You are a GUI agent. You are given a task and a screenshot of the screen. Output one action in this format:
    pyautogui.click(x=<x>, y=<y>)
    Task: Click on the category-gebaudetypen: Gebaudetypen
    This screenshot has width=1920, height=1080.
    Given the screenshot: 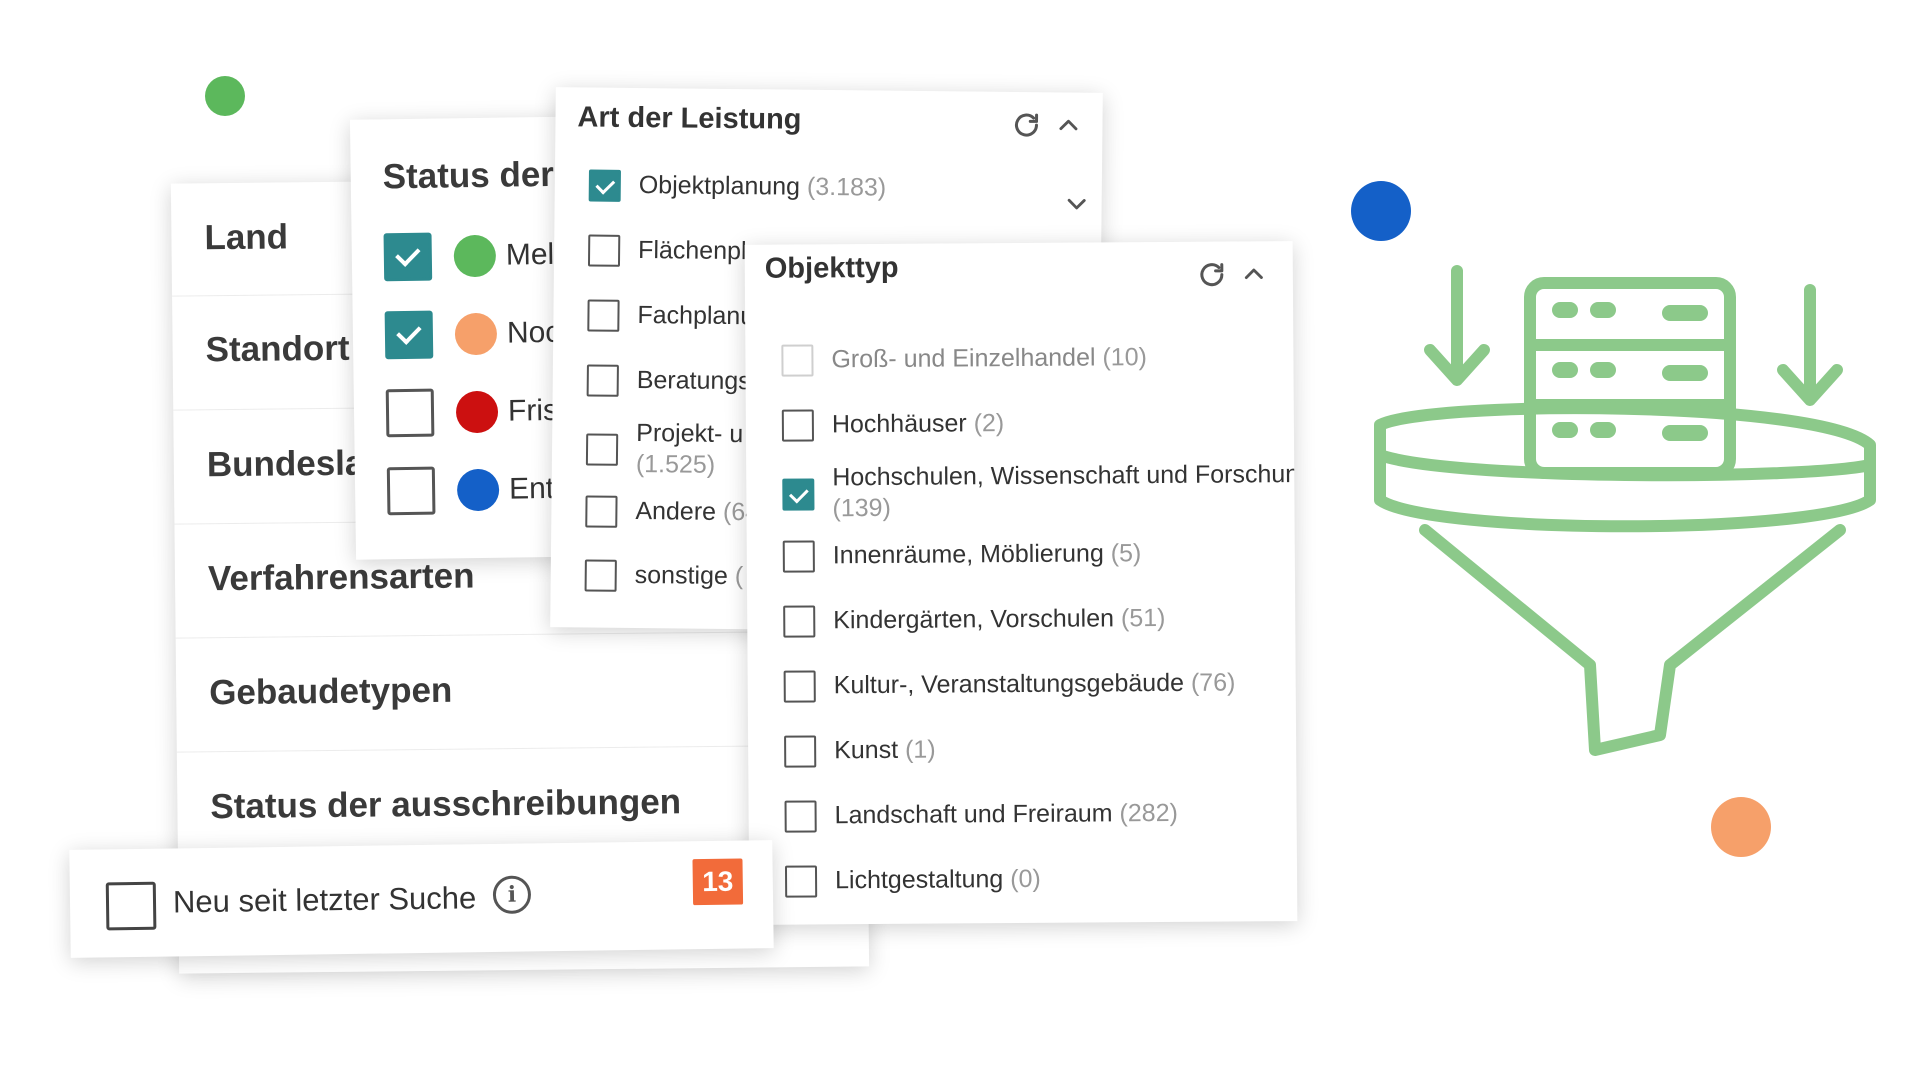 What is the action you would take?
    pyautogui.click(x=331, y=692)
    